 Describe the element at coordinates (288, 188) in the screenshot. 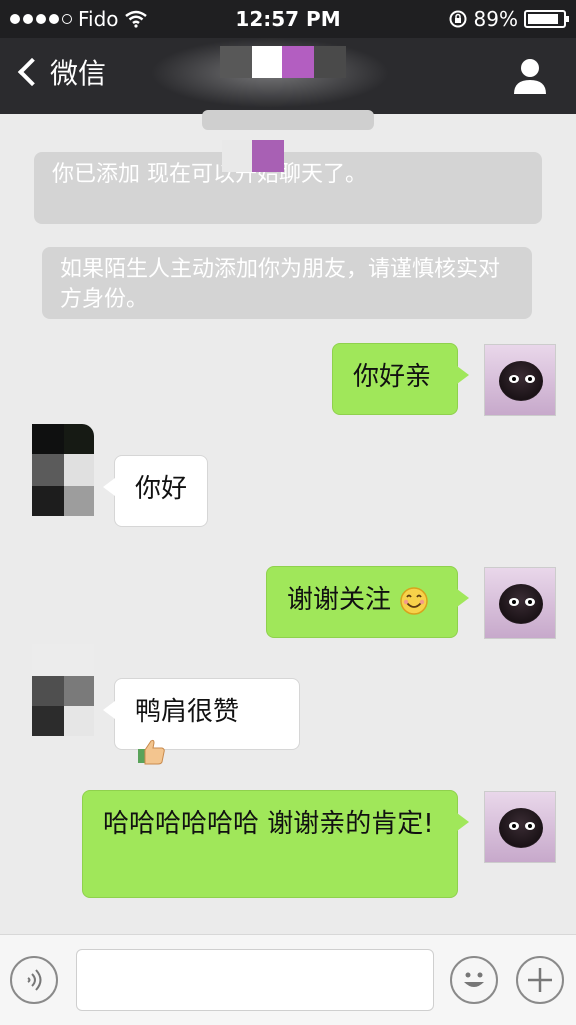

I see `system-message-added: 你已添加 现在可以开始聊天了。` at that location.